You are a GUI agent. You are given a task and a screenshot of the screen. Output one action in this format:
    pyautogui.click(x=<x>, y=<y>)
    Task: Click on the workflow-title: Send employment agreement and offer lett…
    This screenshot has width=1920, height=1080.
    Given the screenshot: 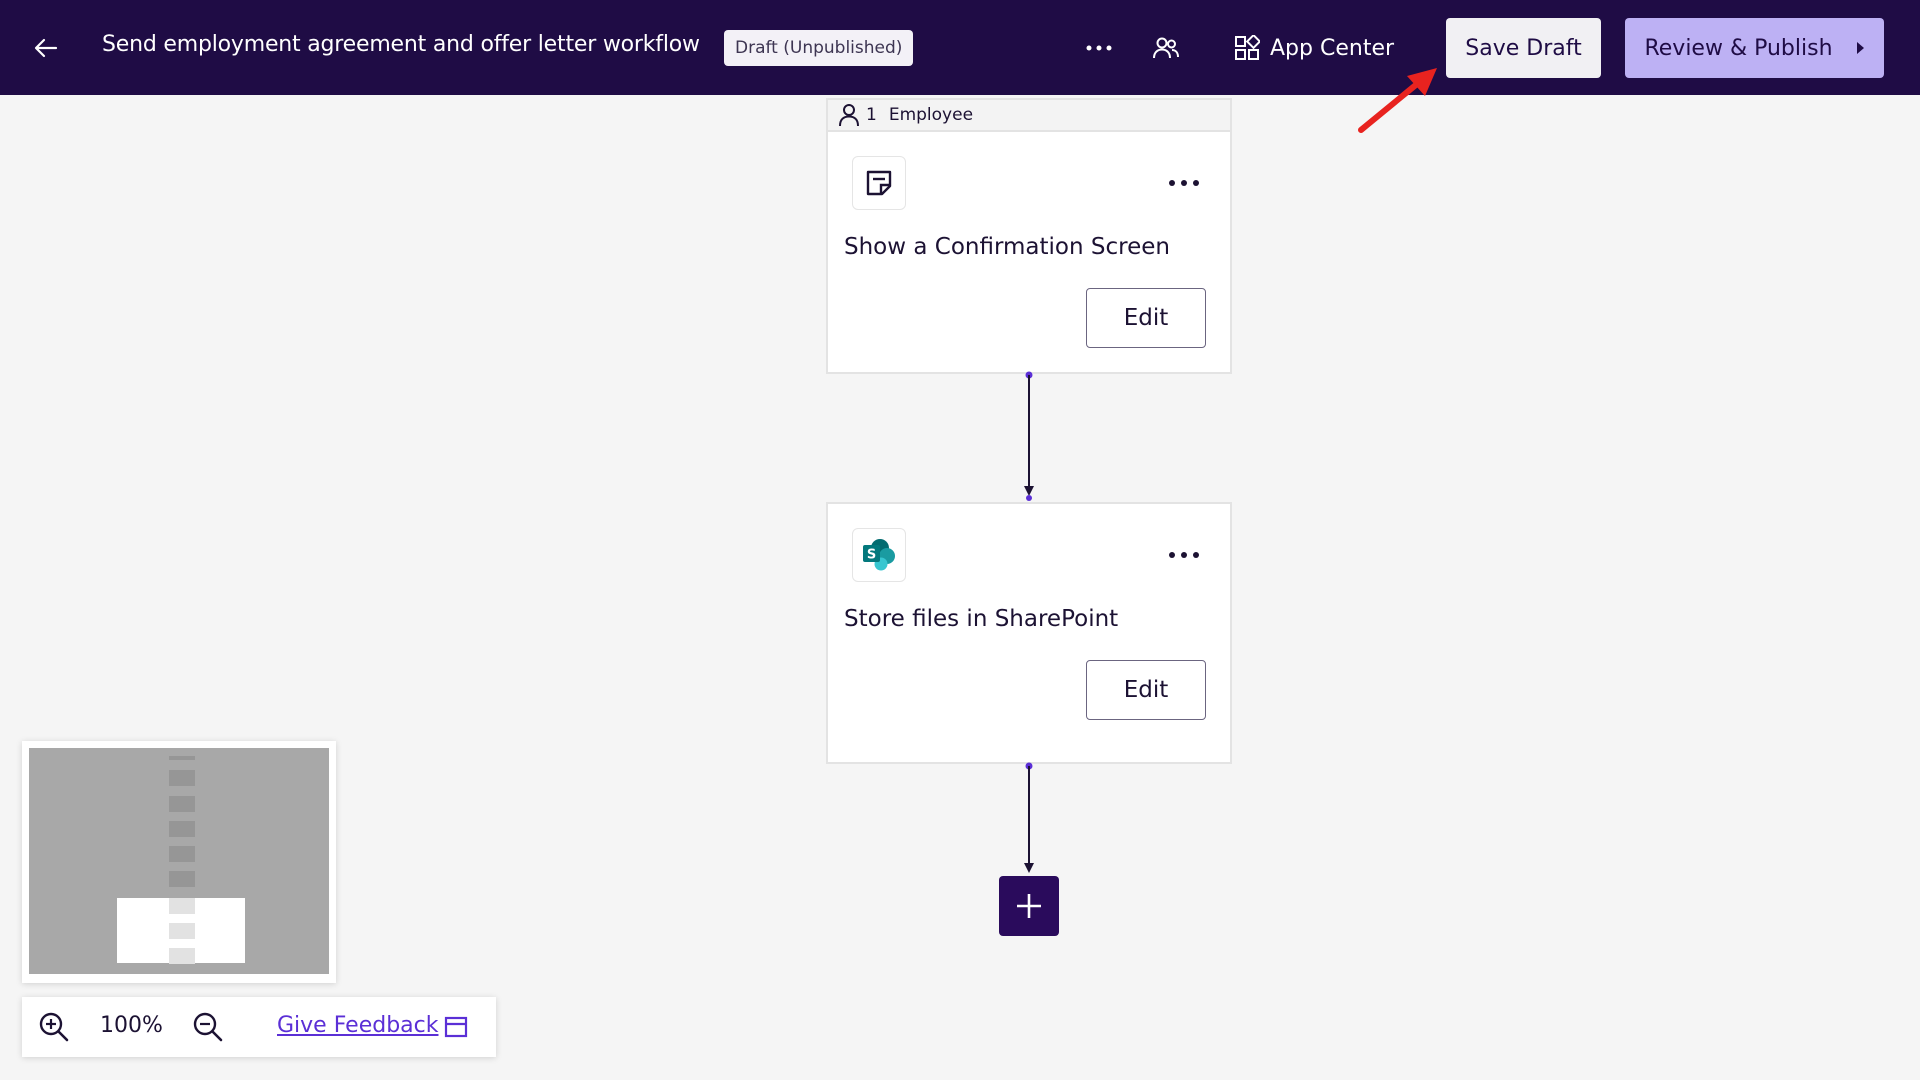 What is the action you would take?
    pyautogui.click(x=401, y=44)
    